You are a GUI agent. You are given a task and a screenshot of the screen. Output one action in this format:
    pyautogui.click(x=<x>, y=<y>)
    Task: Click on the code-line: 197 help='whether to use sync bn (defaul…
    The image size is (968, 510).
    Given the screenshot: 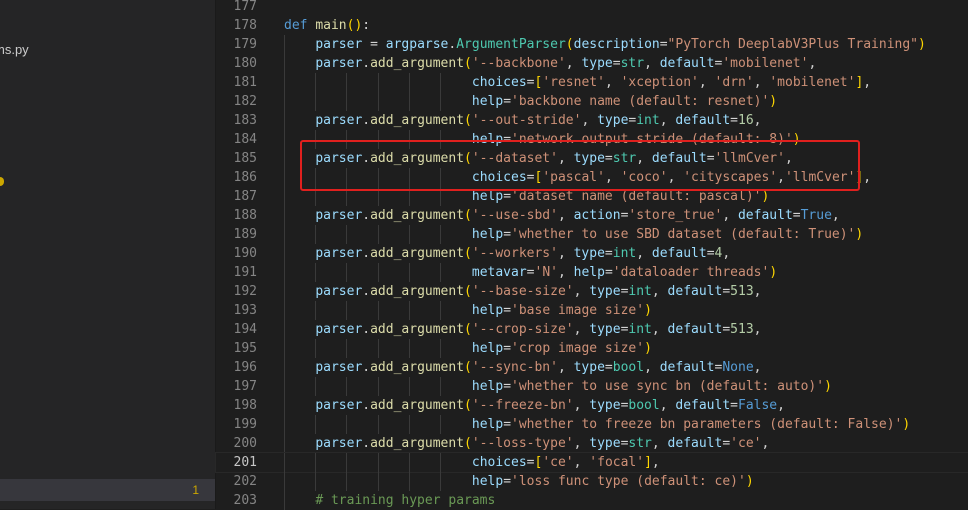 What is the action you would take?
    pyautogui.click(x=592, y=386)
    